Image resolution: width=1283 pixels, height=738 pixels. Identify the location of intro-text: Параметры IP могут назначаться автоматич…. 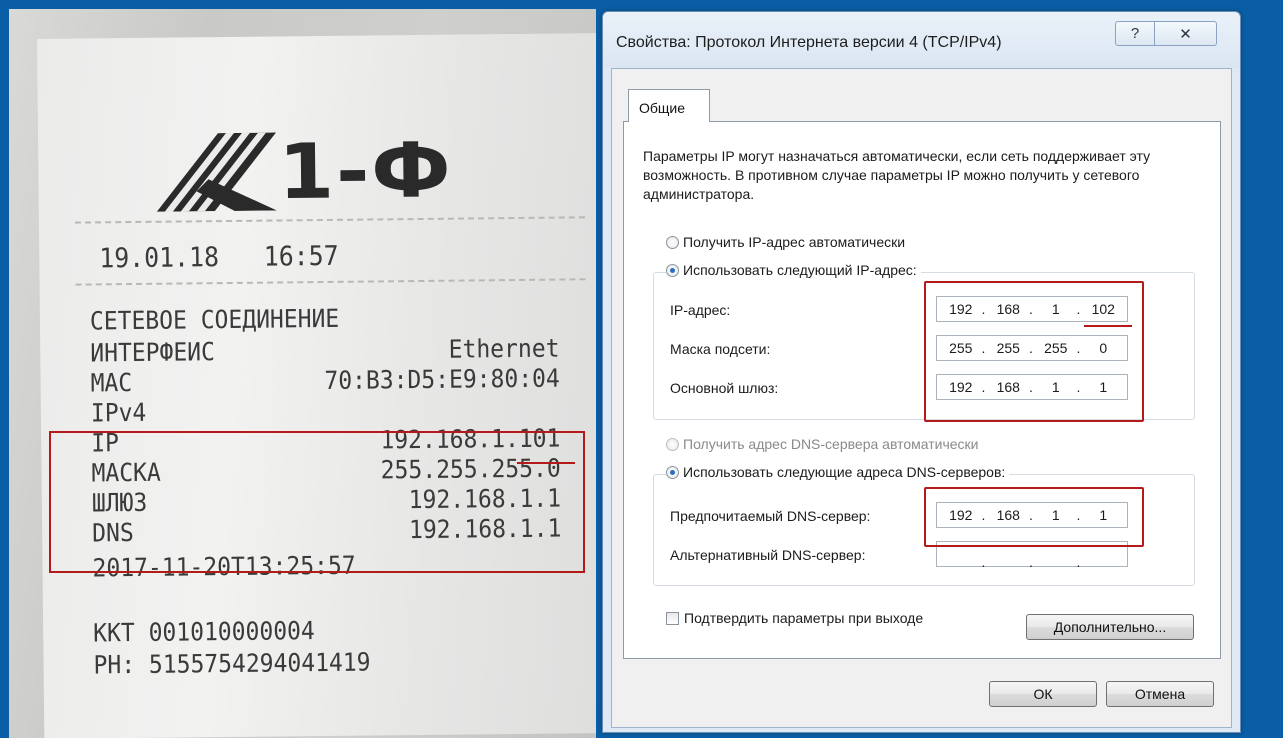
(897, 175).